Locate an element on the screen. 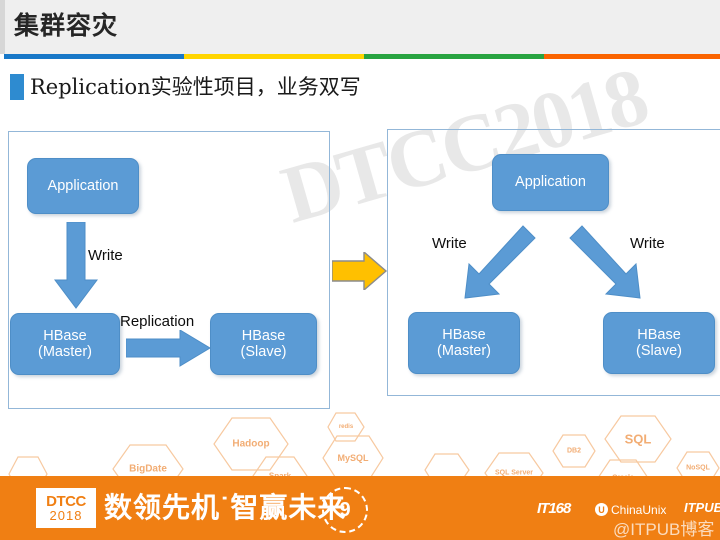  right-label-write-right: Write is located at coordinates (647, 243).